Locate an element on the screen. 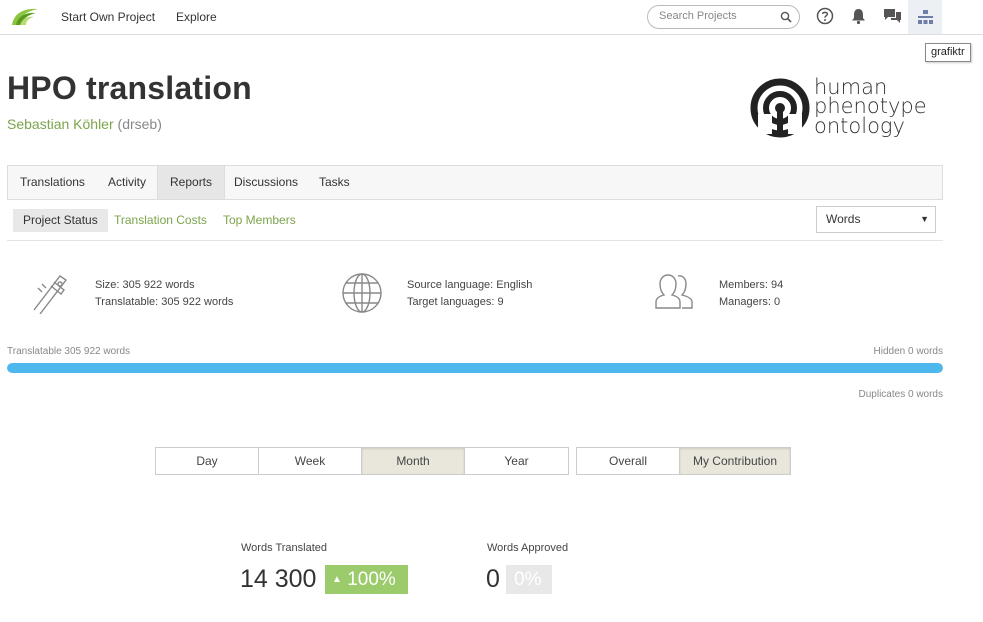 This screenshot has height=622, width=983. period-month-button: Month is located at coordinates (413, 461).